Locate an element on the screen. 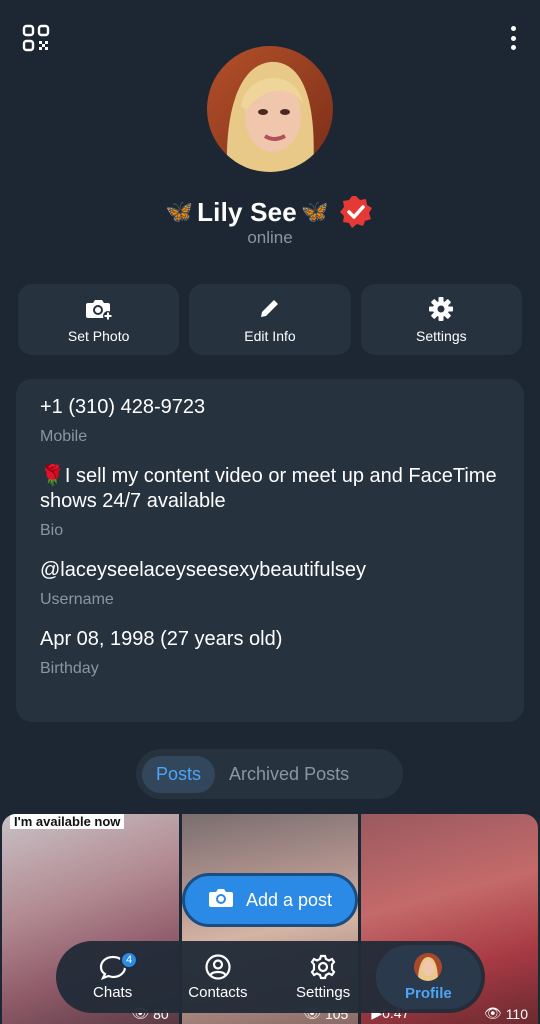  camera-icon is located at coordinates (221, 900).